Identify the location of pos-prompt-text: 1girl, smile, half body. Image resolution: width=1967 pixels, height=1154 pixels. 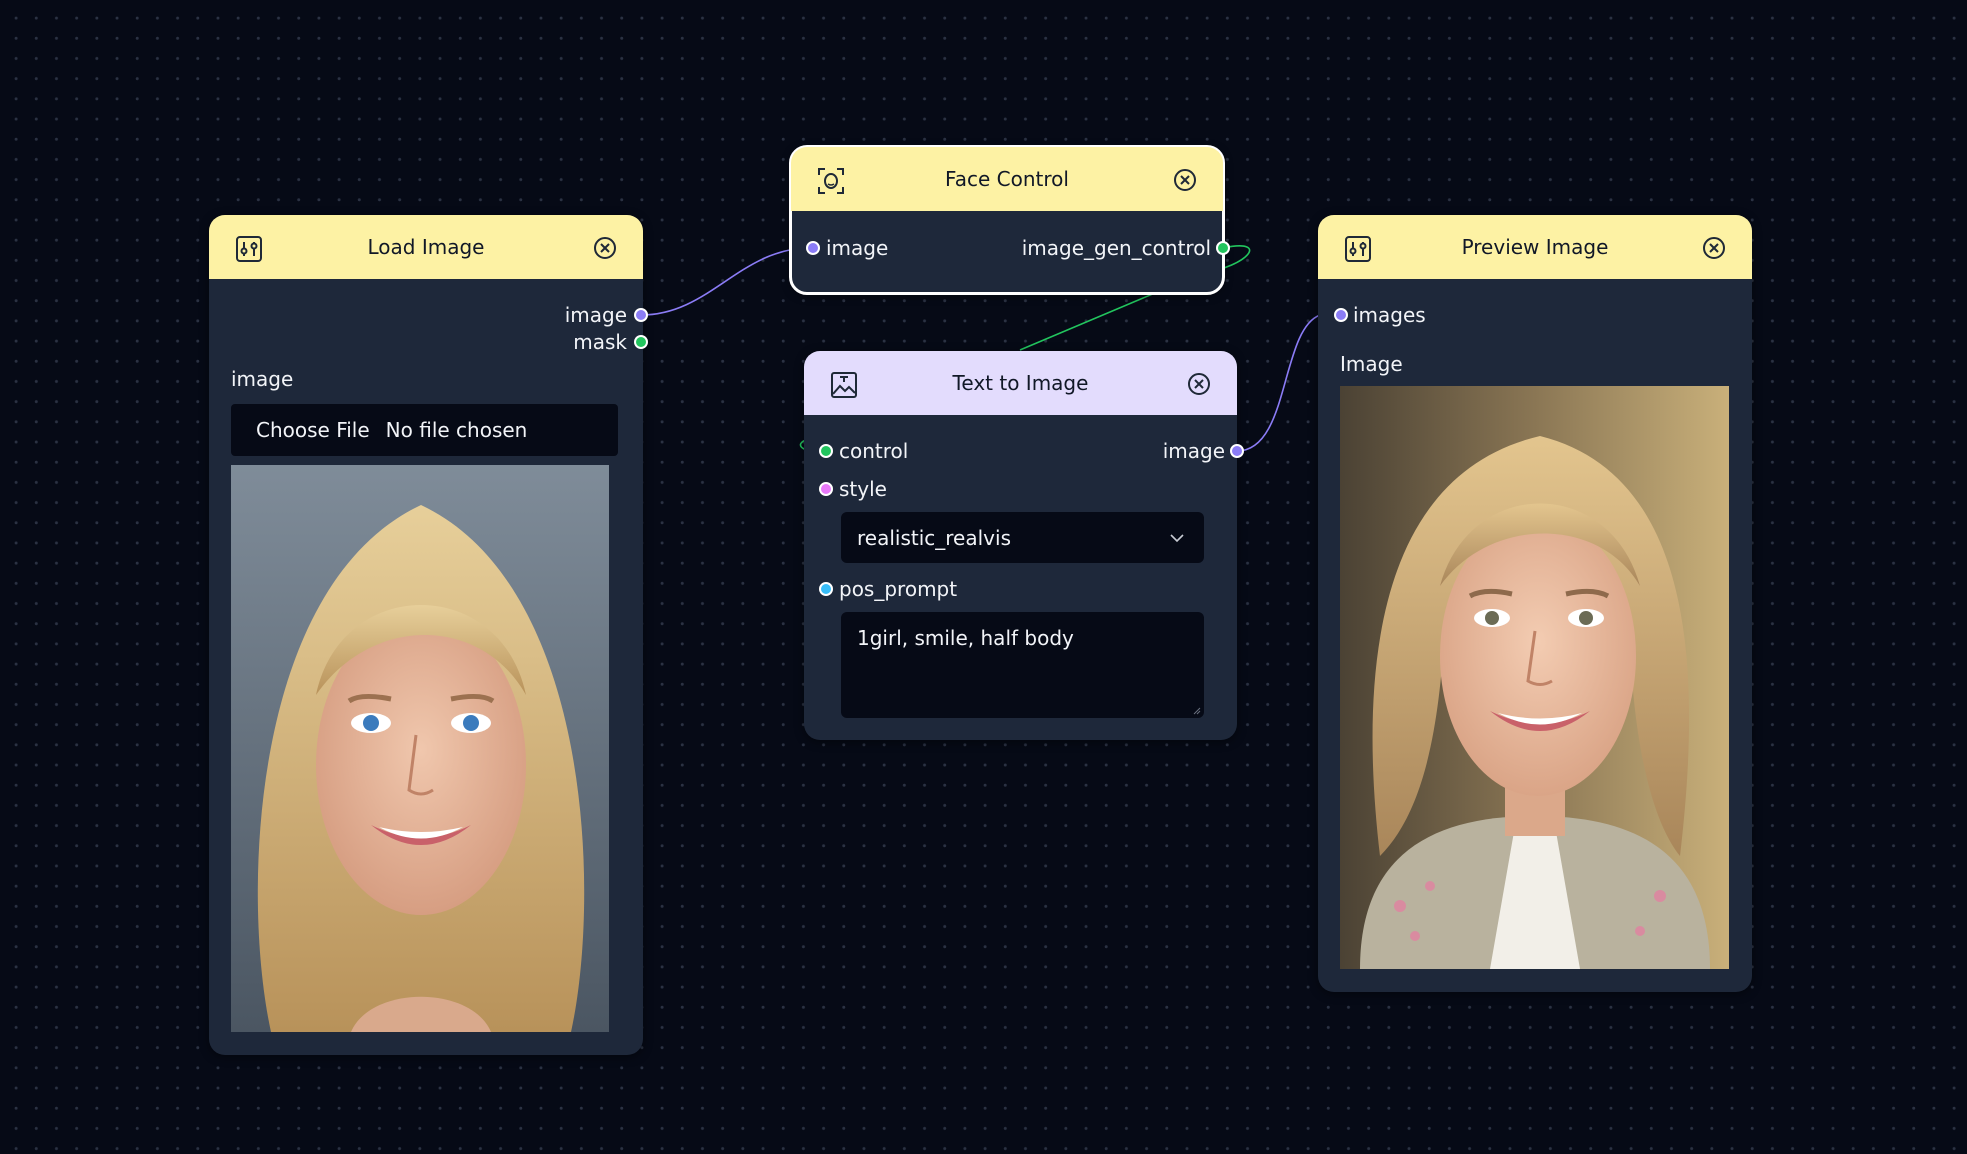
(965, 638).